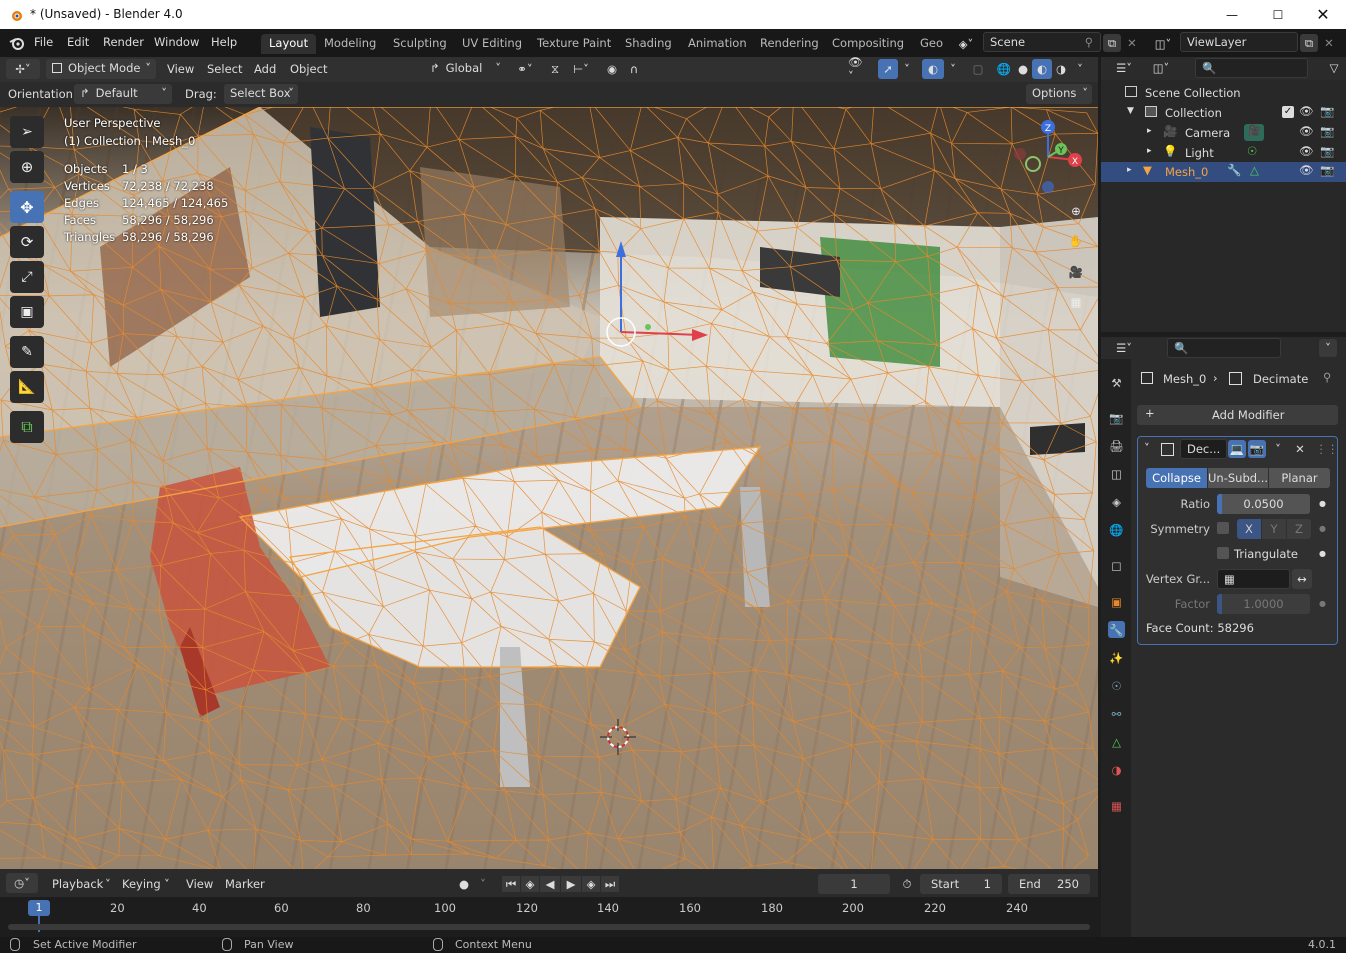 This screenshot has width=1346, height=953. I want to click on menu-add: Add, so click(265, 69).